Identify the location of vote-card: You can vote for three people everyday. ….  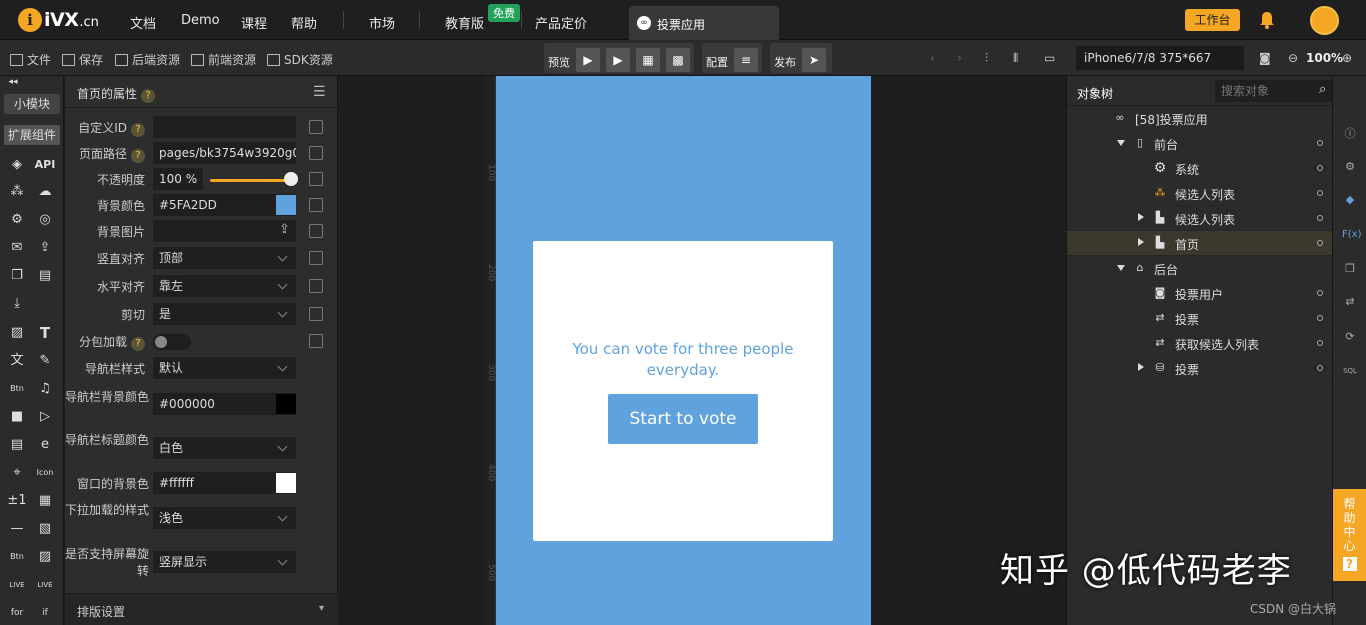
(683, 391).